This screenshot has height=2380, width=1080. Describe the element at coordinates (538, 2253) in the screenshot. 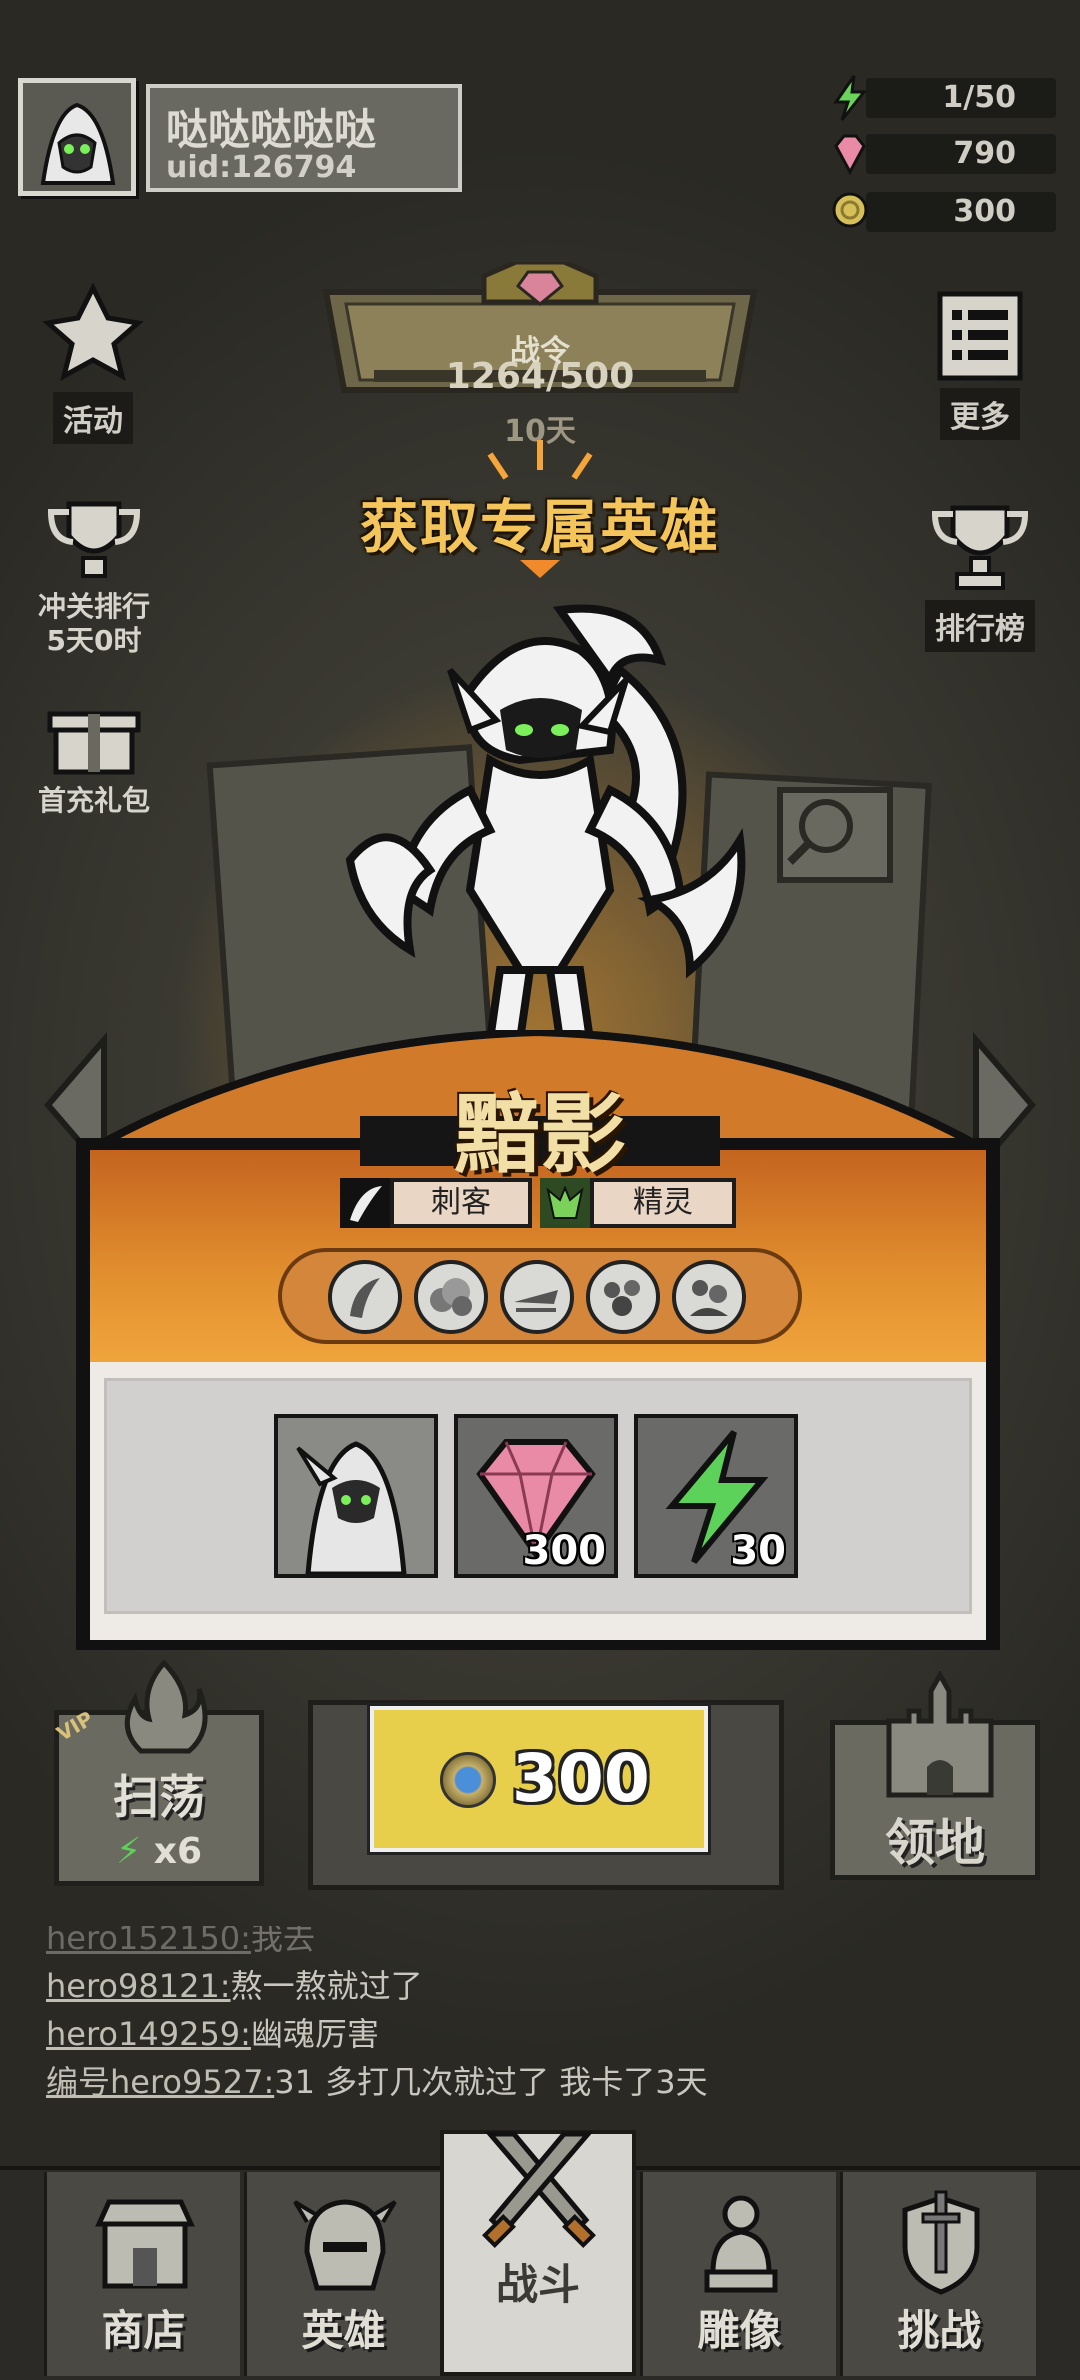

I see `tab-battle: 战斗` at that location.